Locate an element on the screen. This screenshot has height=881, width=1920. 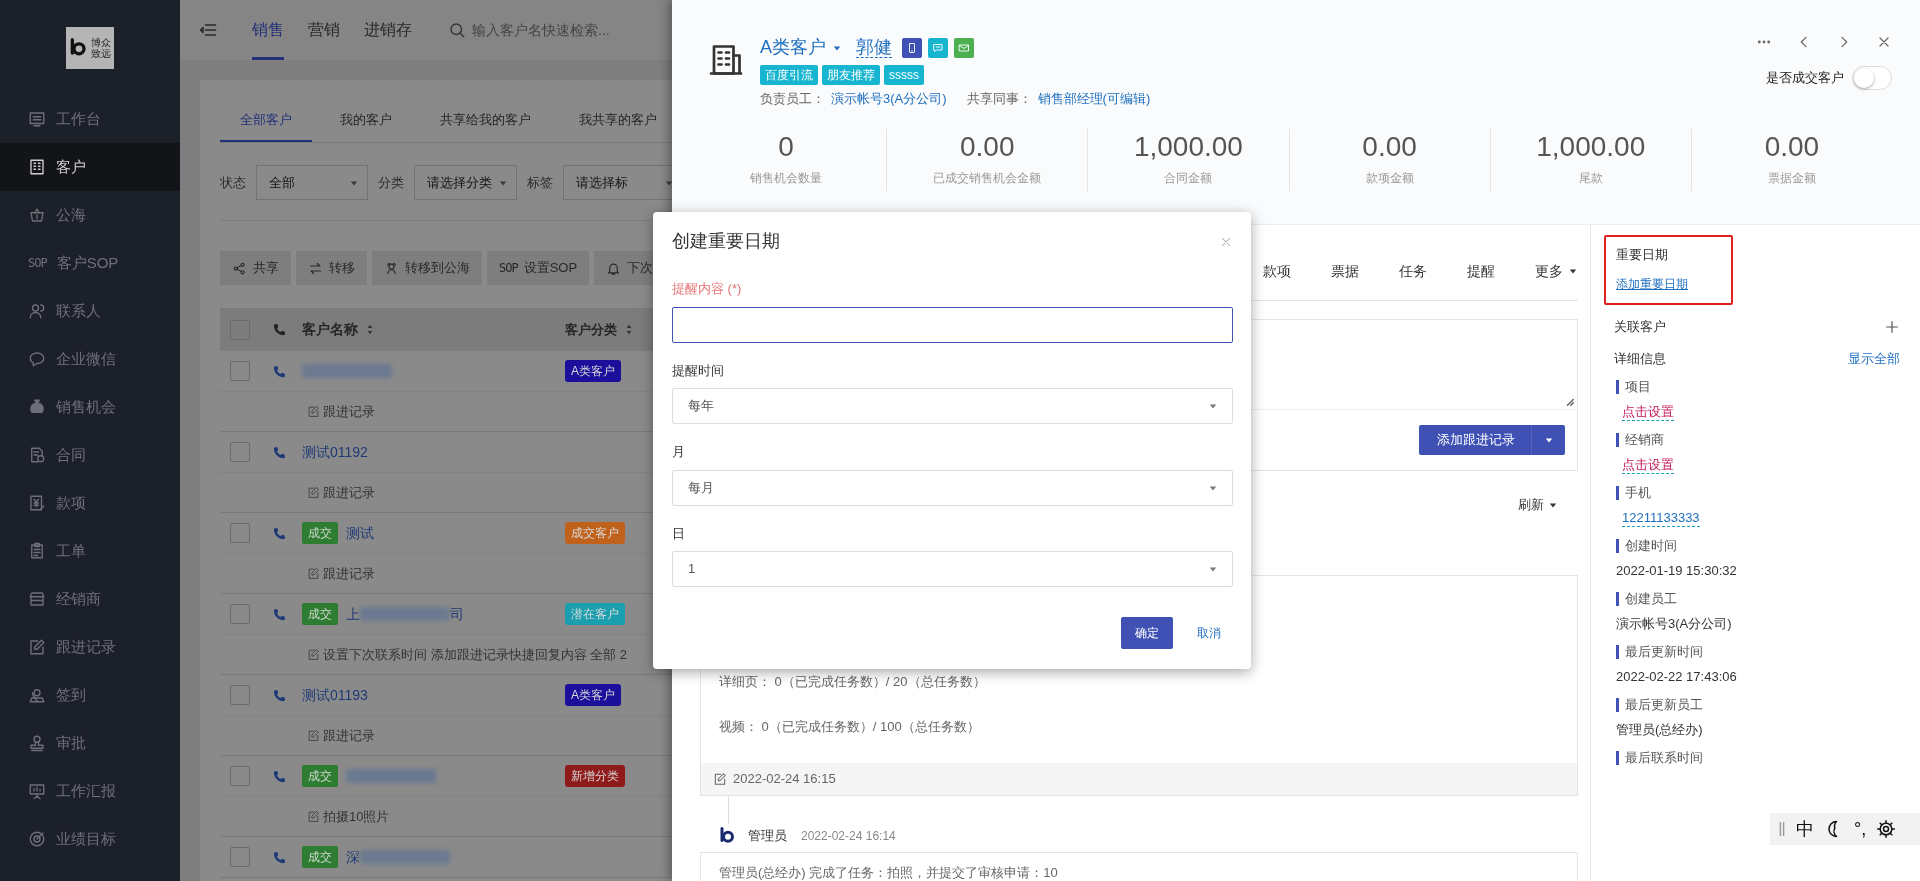
yen-document-icon is located at coordinates (37, 503).